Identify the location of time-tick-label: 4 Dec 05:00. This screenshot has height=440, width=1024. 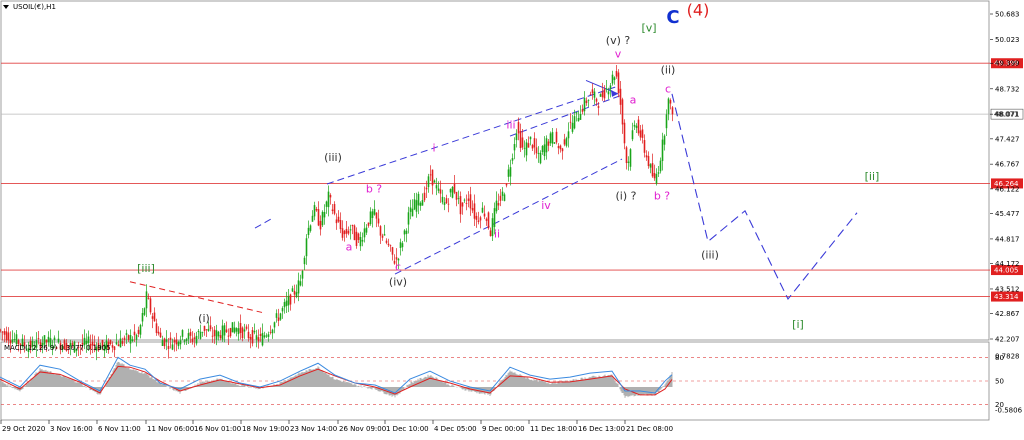
(455, 429).